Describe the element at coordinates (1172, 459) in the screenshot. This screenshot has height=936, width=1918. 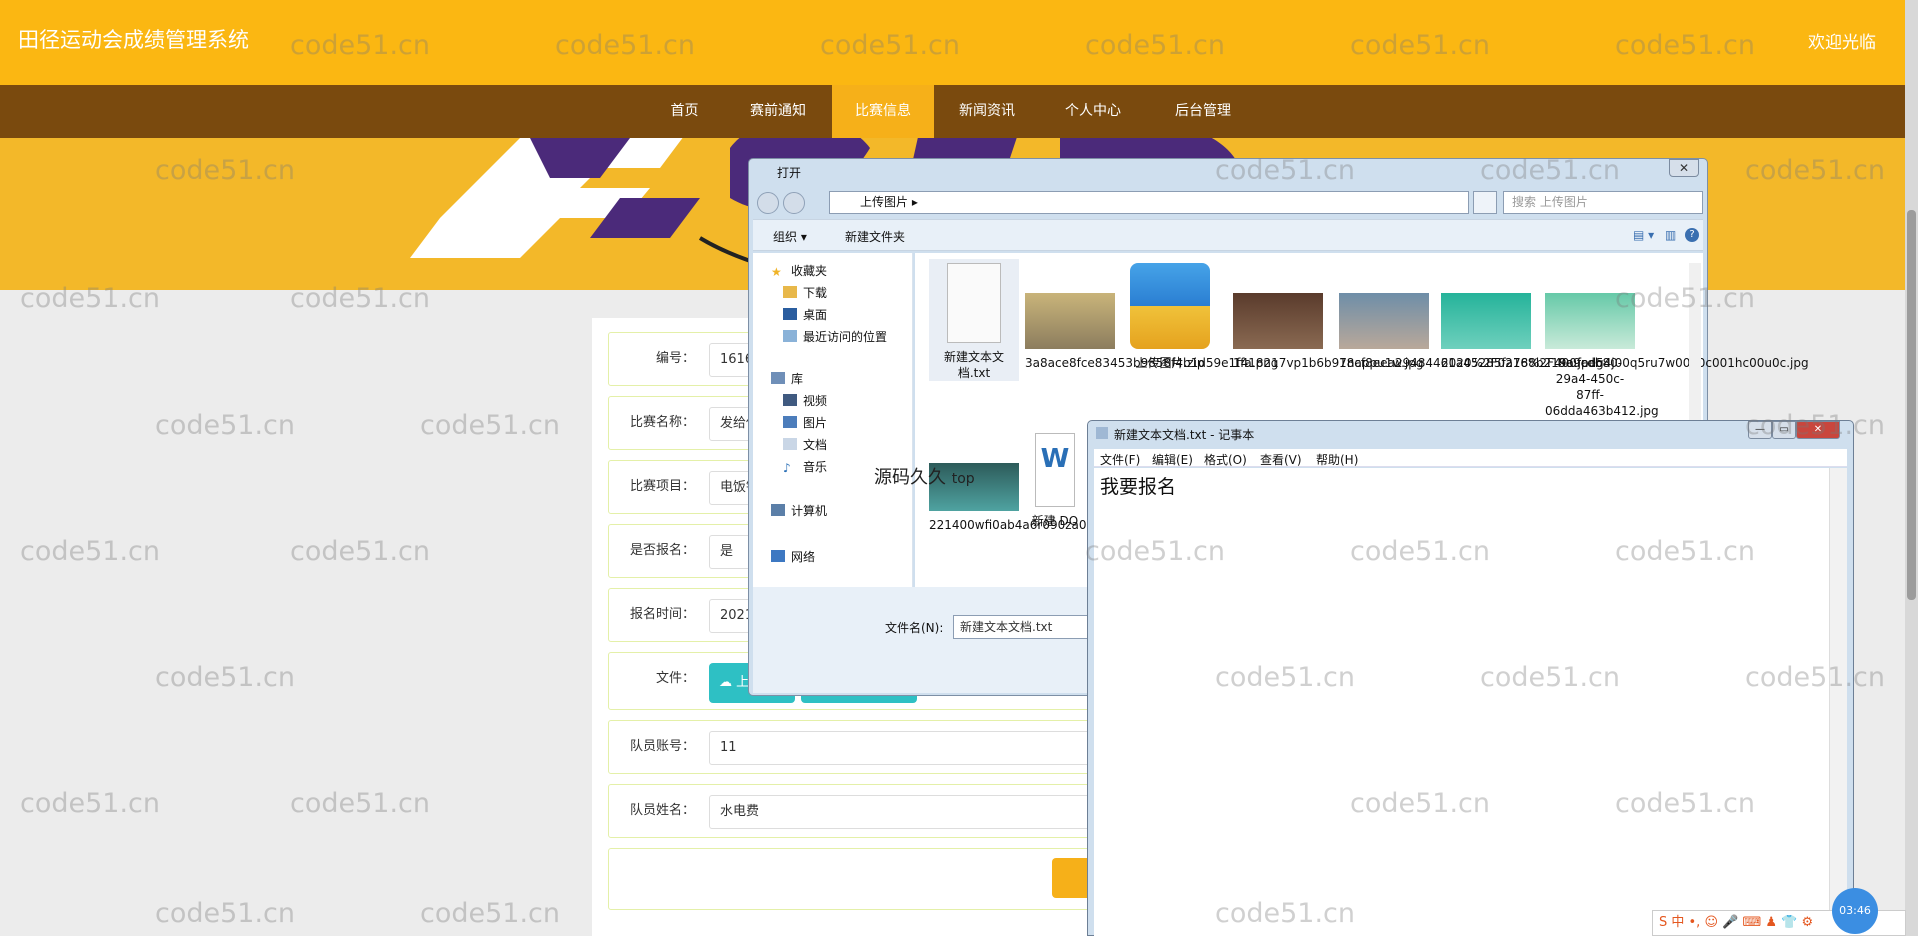
I see `menu-edit: 编辑(E)` at that location.